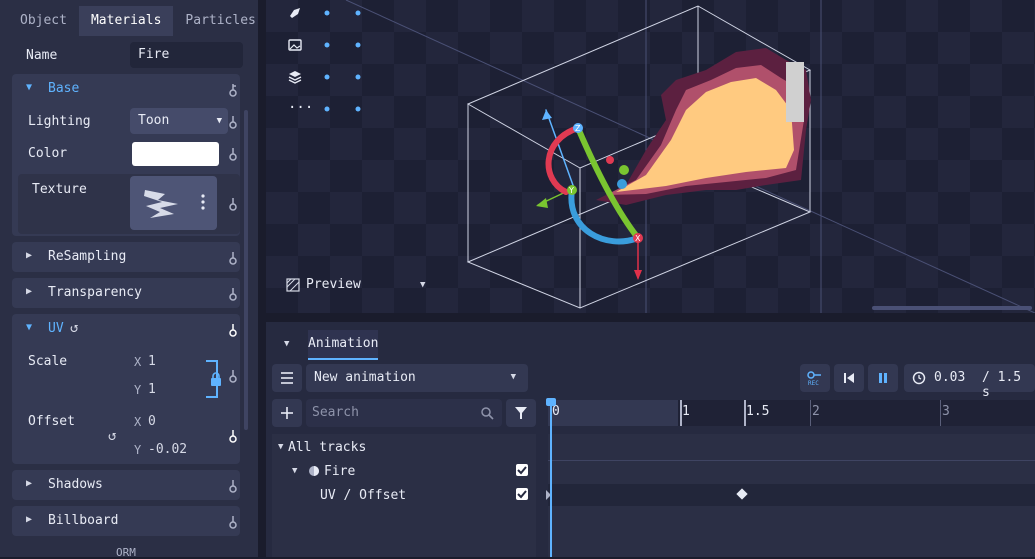 The image size is (1035, 559). What do you see at coordinates (59, 189) in the screenshot?
I see `texture-label: Texture` at bounding box center [59, 189].